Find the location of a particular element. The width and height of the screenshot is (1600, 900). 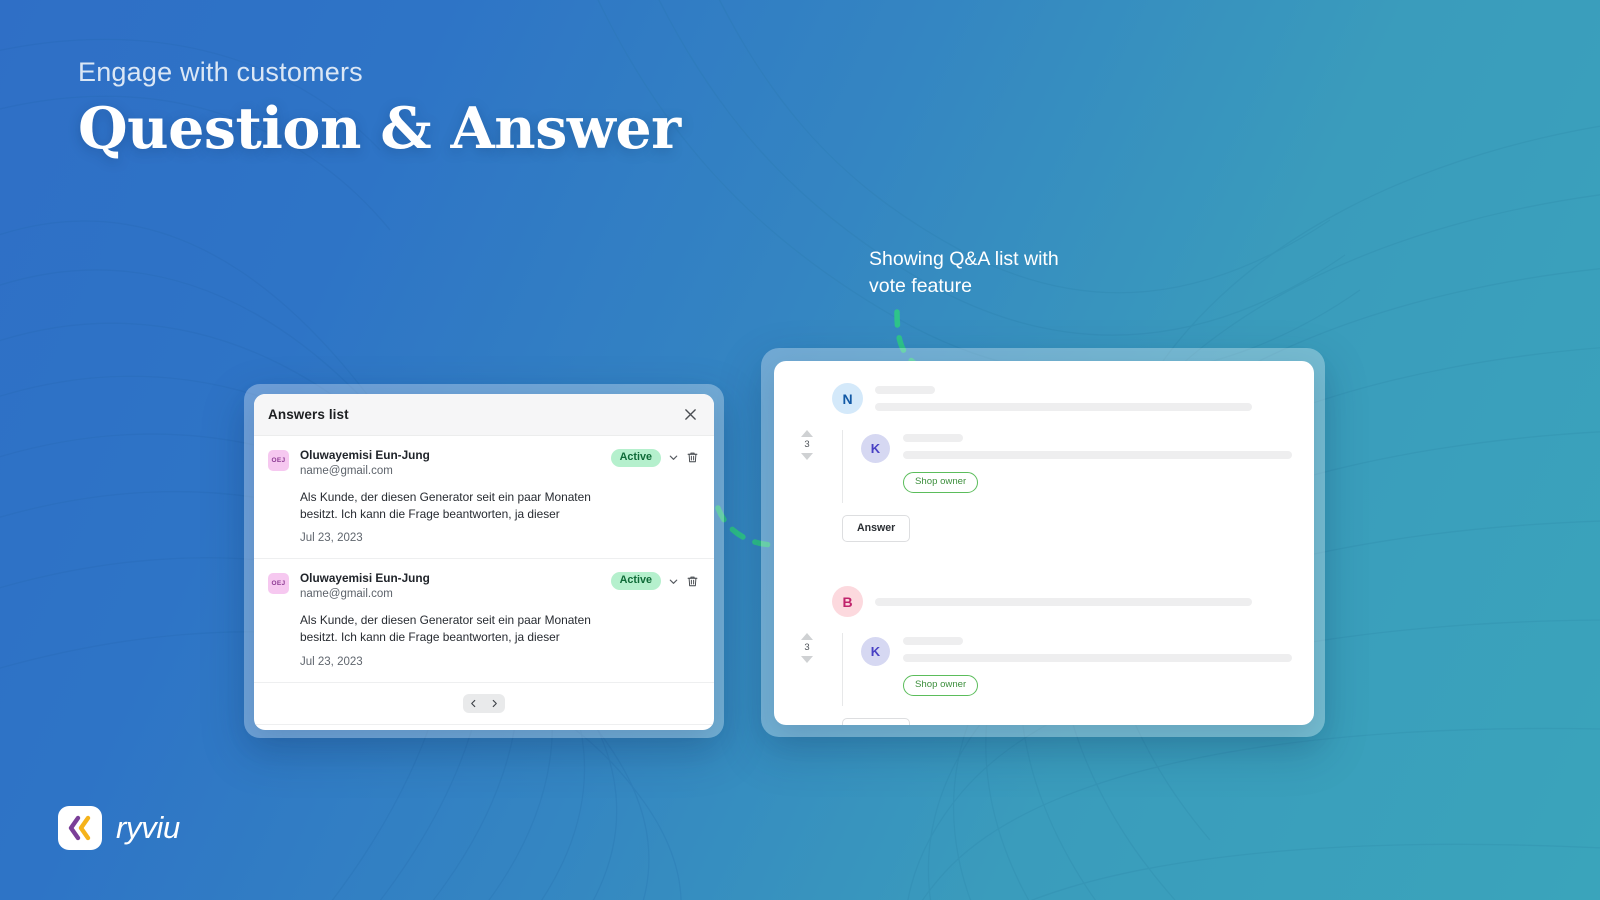

question-header: N is located at coordinates (1073, 398).